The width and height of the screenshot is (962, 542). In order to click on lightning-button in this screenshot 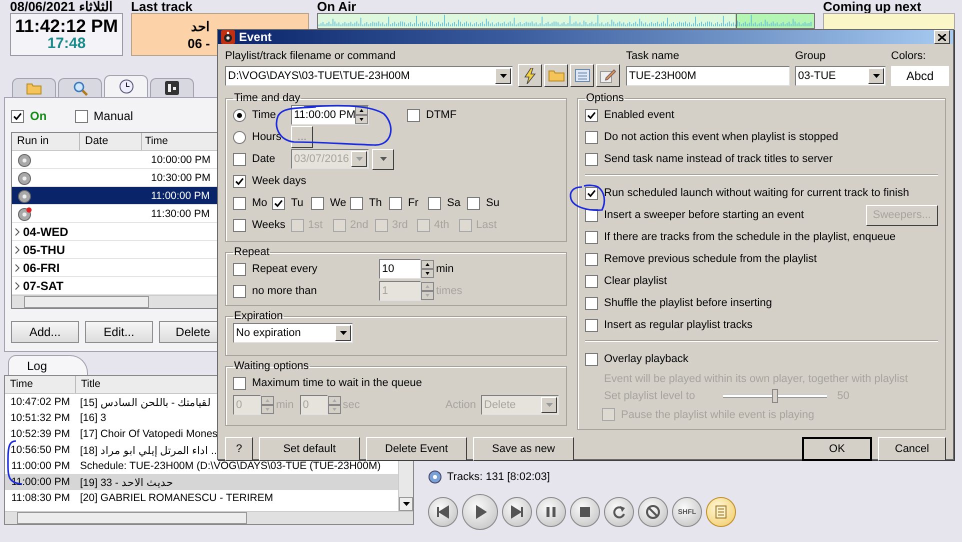, I will do `click(530, 75)`.